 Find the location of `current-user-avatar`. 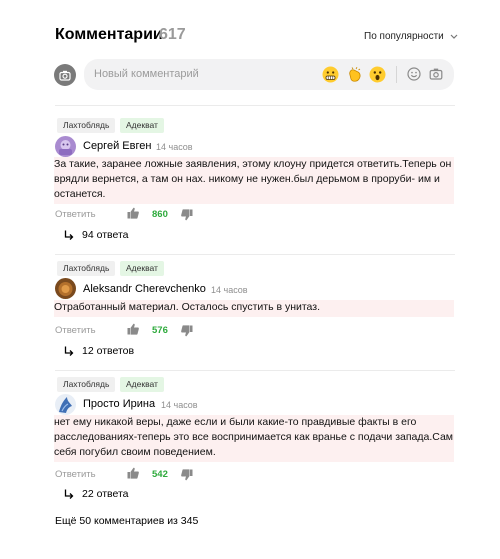

current-user-avatar is located at coordinates (65, 75).